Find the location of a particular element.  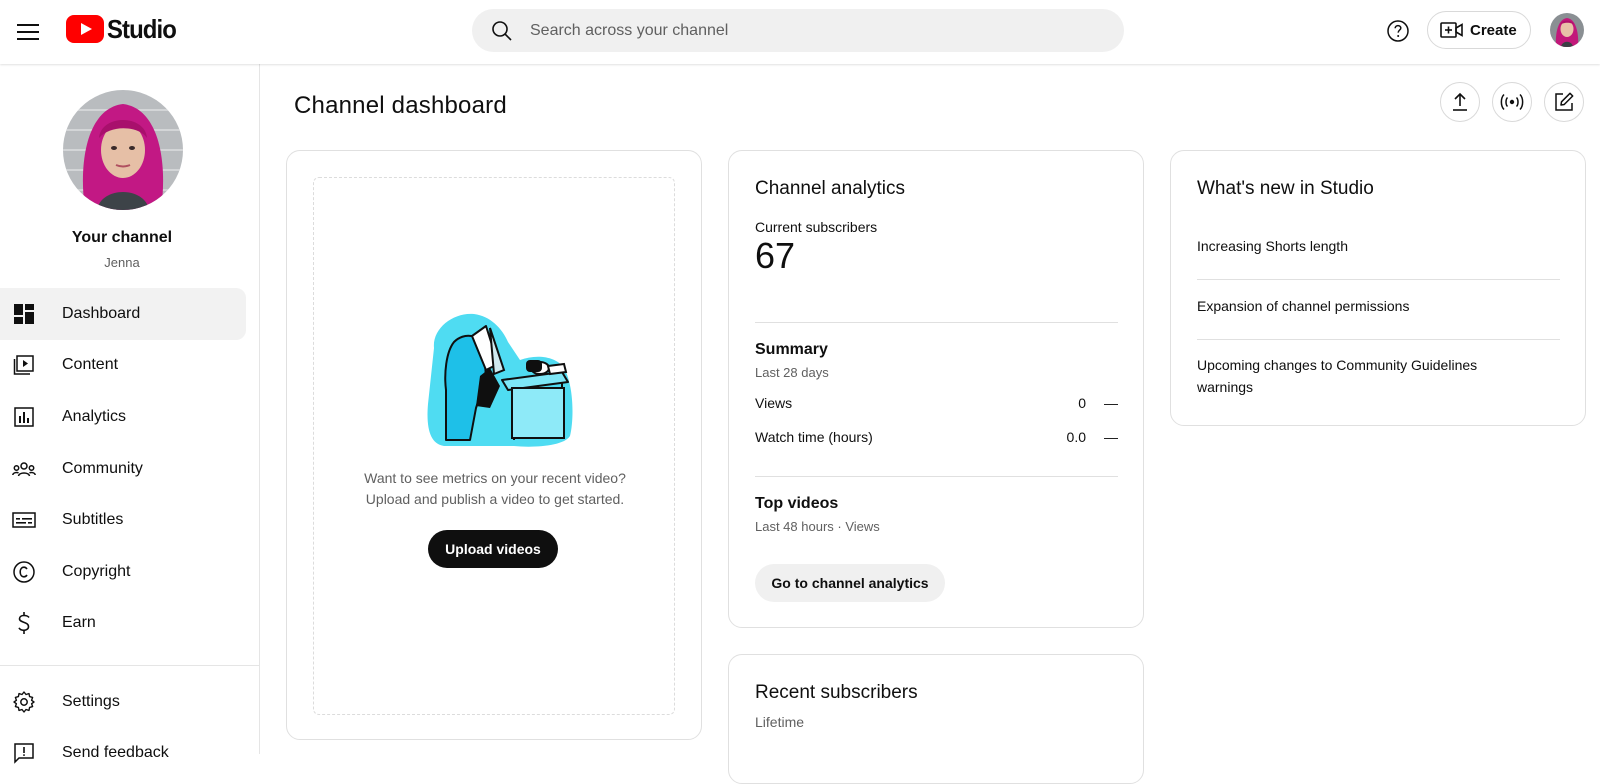

recent-subscribers-period: Lifetime is located at coordinates (780, 722).